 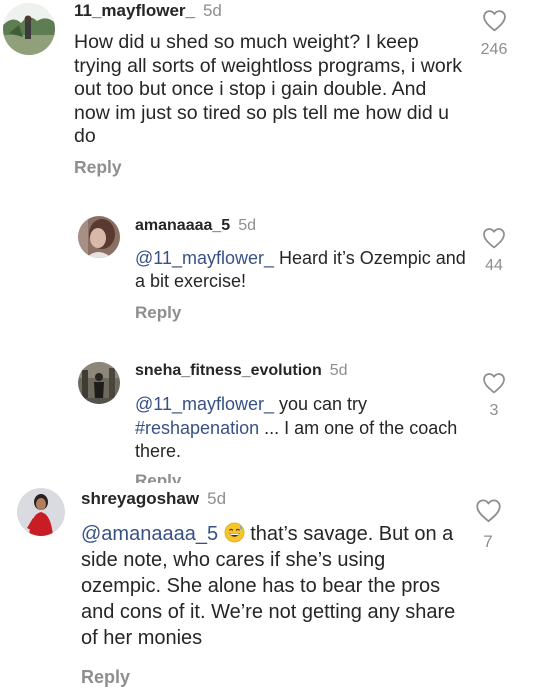 I want to click on username: shreyagoshaw, so click(x=140, y=498).